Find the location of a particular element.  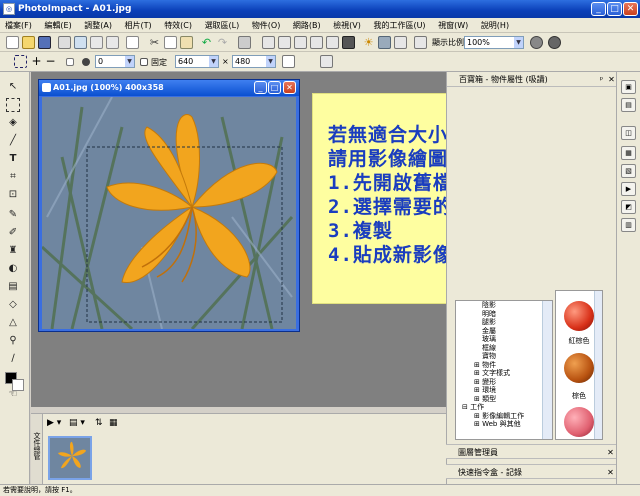

image-window-maximize: □ is located at coordinates (274, 87).